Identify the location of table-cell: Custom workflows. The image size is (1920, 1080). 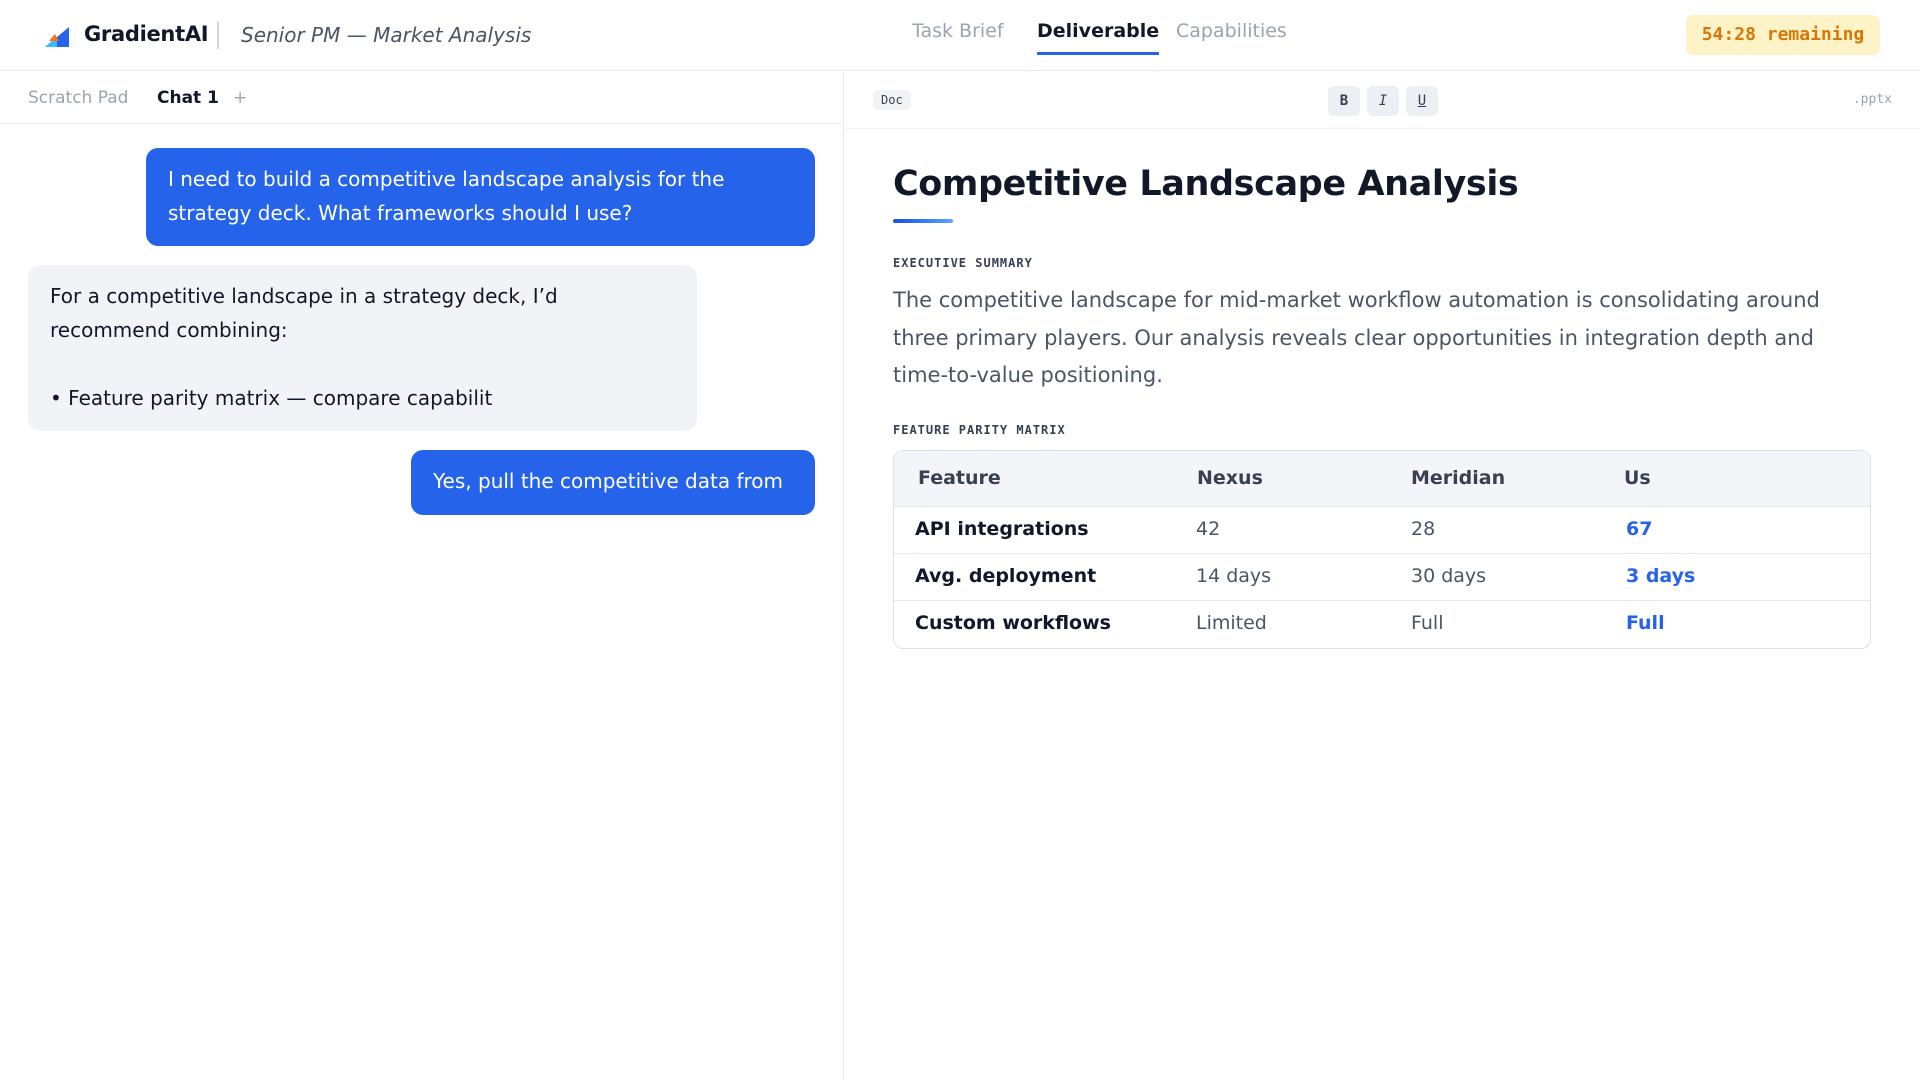
(1013, 623).